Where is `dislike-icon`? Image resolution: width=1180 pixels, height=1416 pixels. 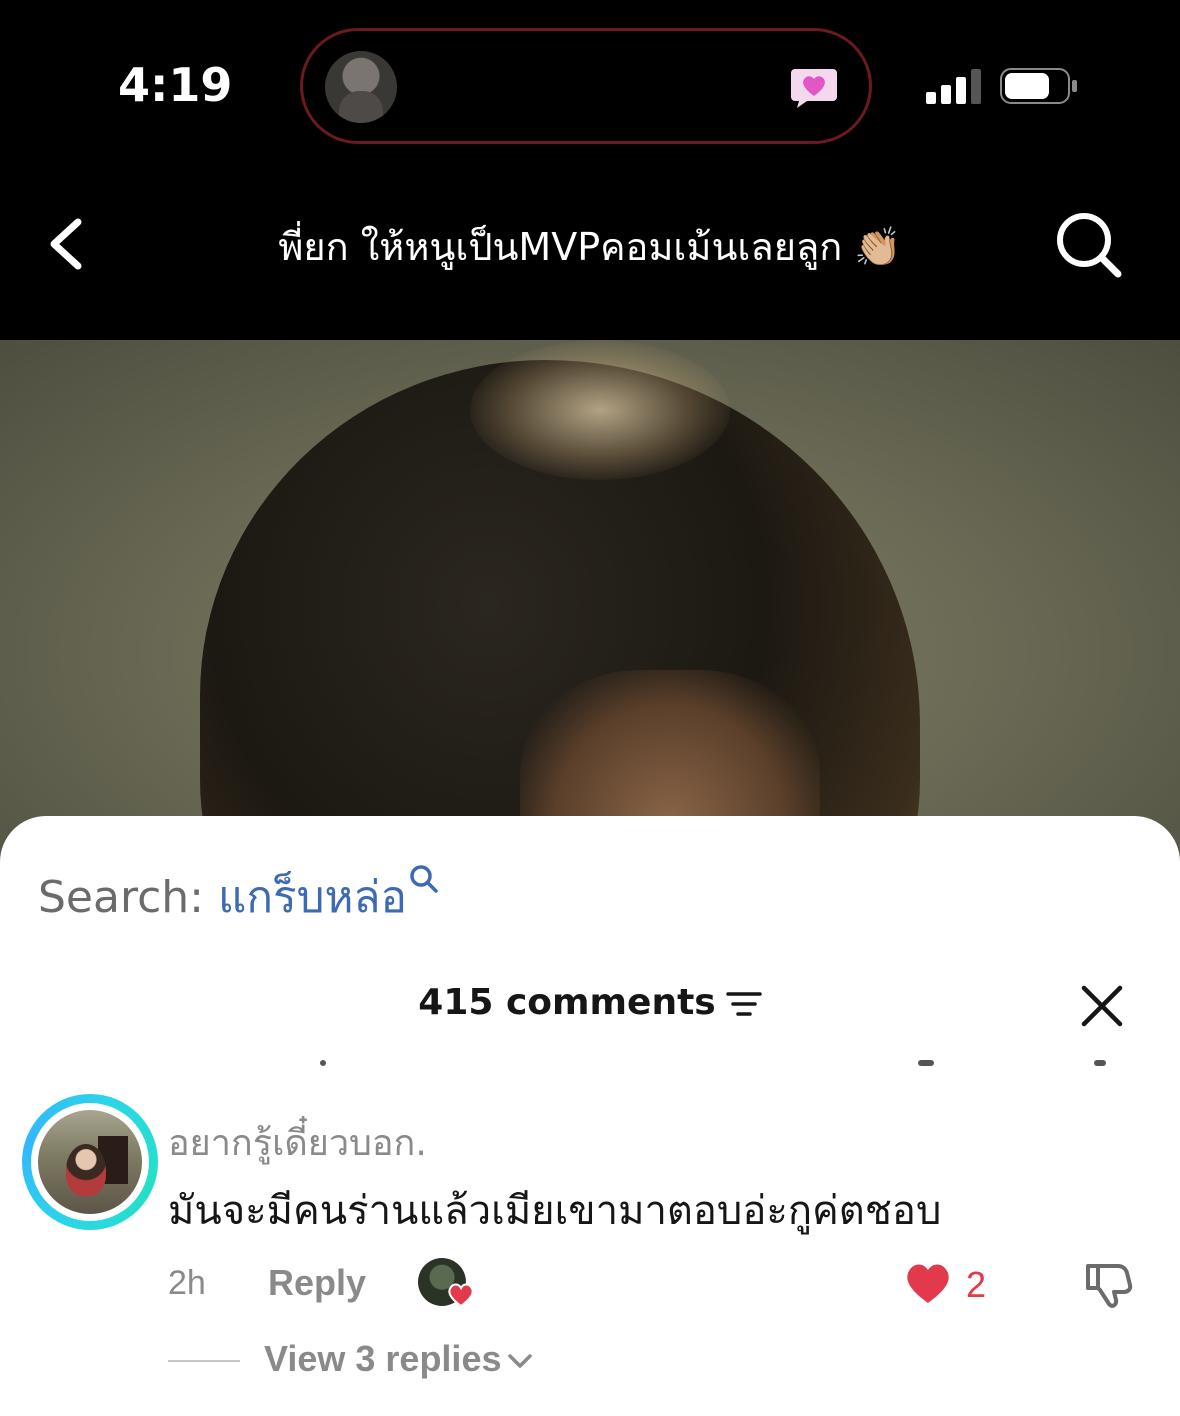 dislike-icon is located at coordinates (1108, 1284).